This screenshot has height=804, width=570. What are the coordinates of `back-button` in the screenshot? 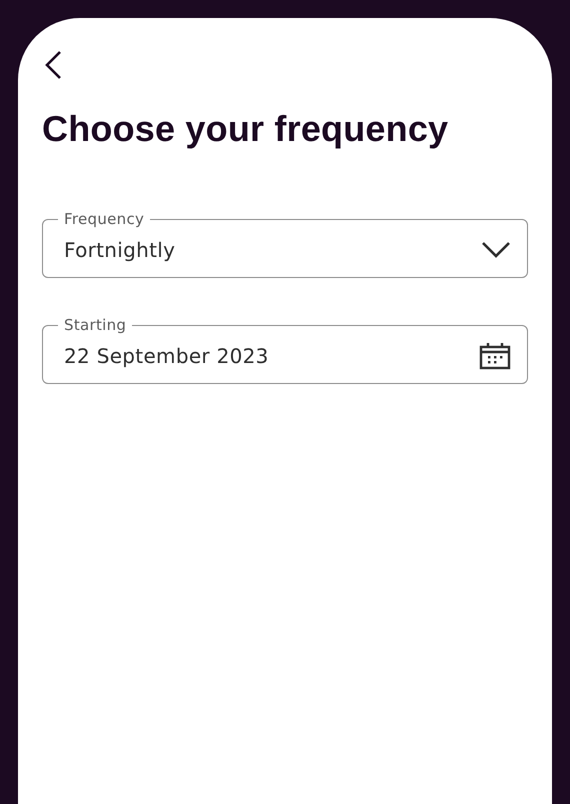 It's located at (53, 65).